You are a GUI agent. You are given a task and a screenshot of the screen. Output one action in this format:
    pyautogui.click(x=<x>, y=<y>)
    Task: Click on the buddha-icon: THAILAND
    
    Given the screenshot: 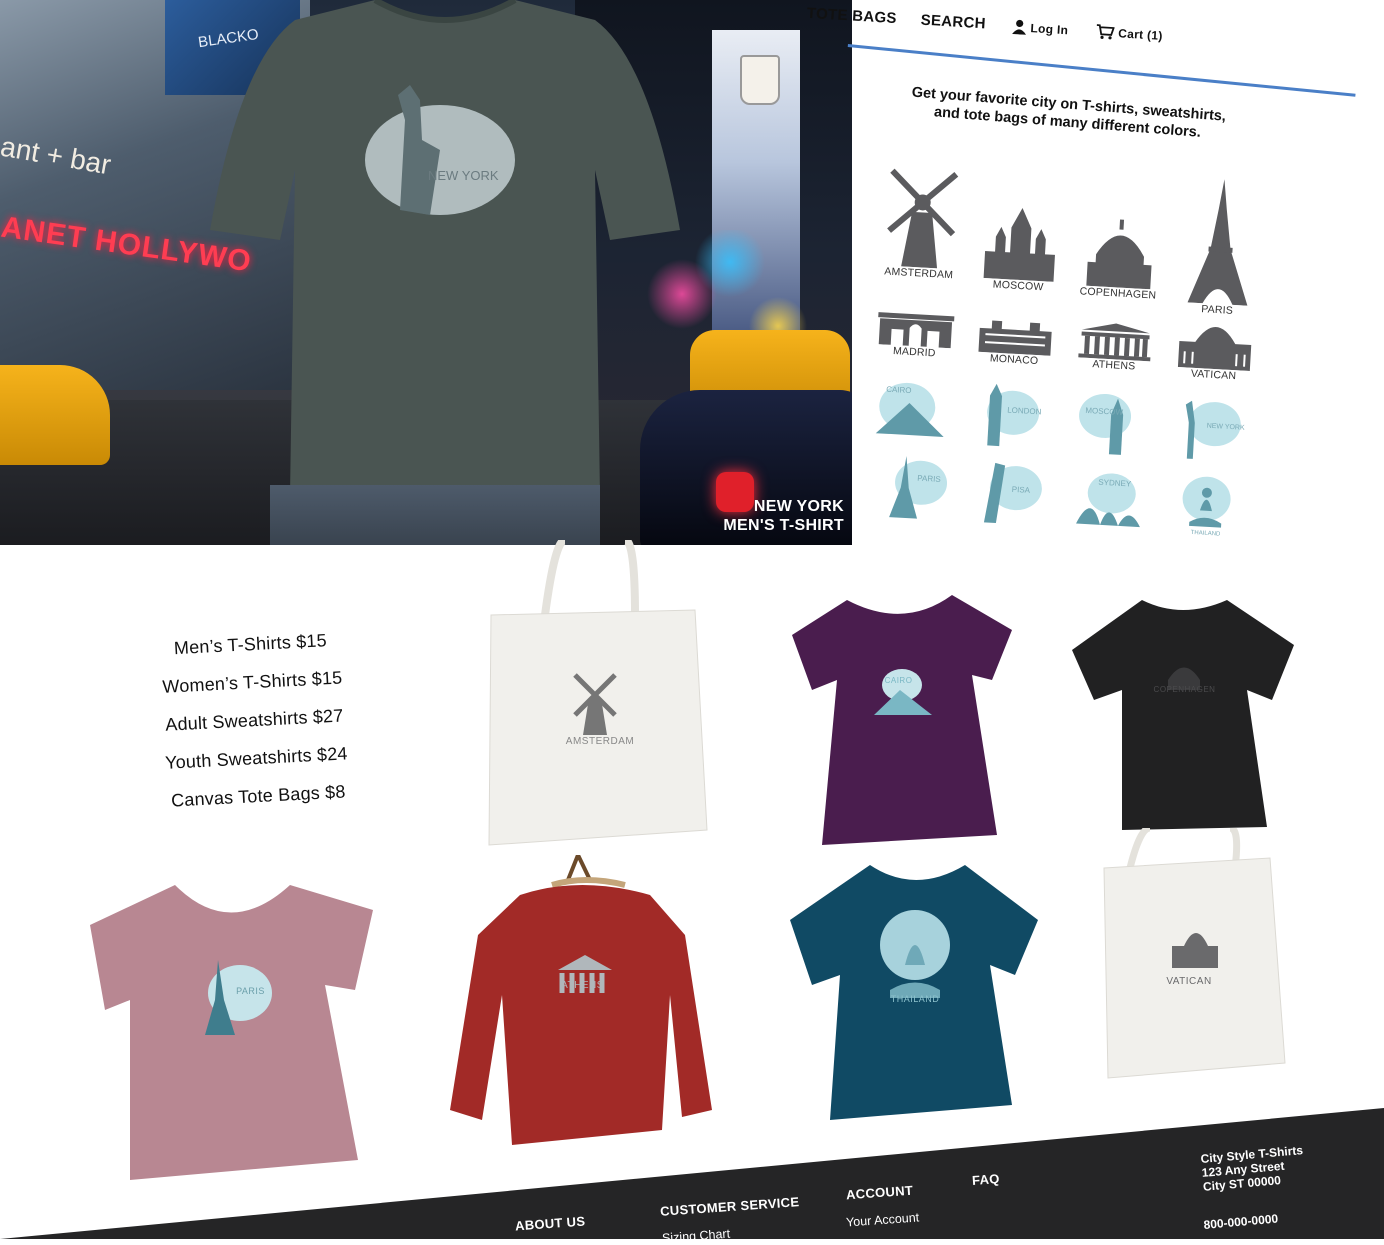 What is the action you would take?
    pyautogui.click(x=1206, y=507)
    